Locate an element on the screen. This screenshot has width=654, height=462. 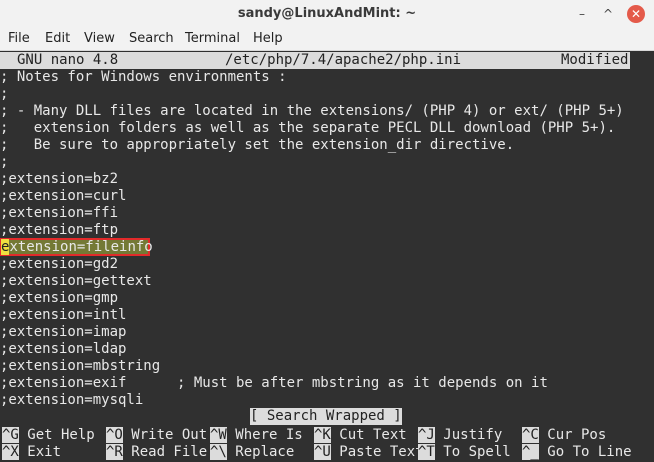
menubar: File Edit View Search Terminal Help is located at coordinates (327, 39).